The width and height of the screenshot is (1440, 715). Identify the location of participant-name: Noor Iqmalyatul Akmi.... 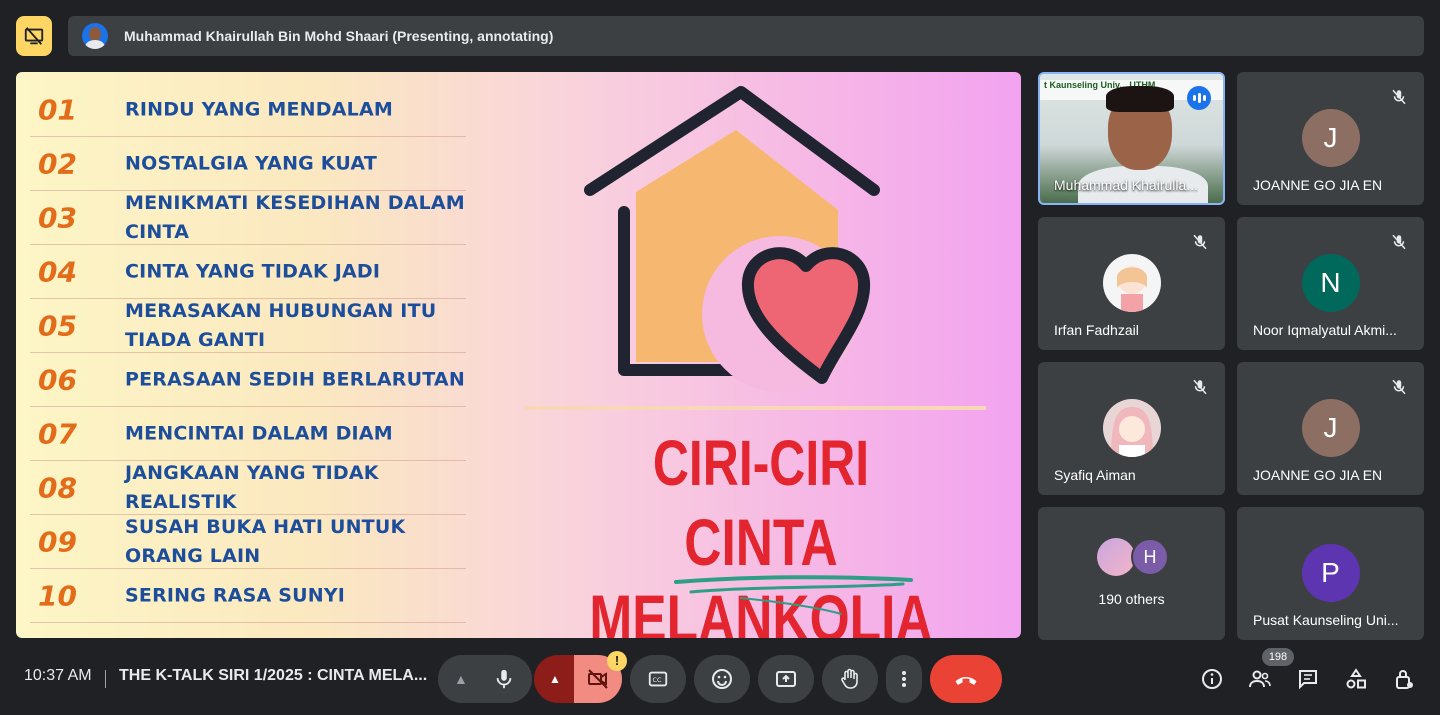
(1325, 330).